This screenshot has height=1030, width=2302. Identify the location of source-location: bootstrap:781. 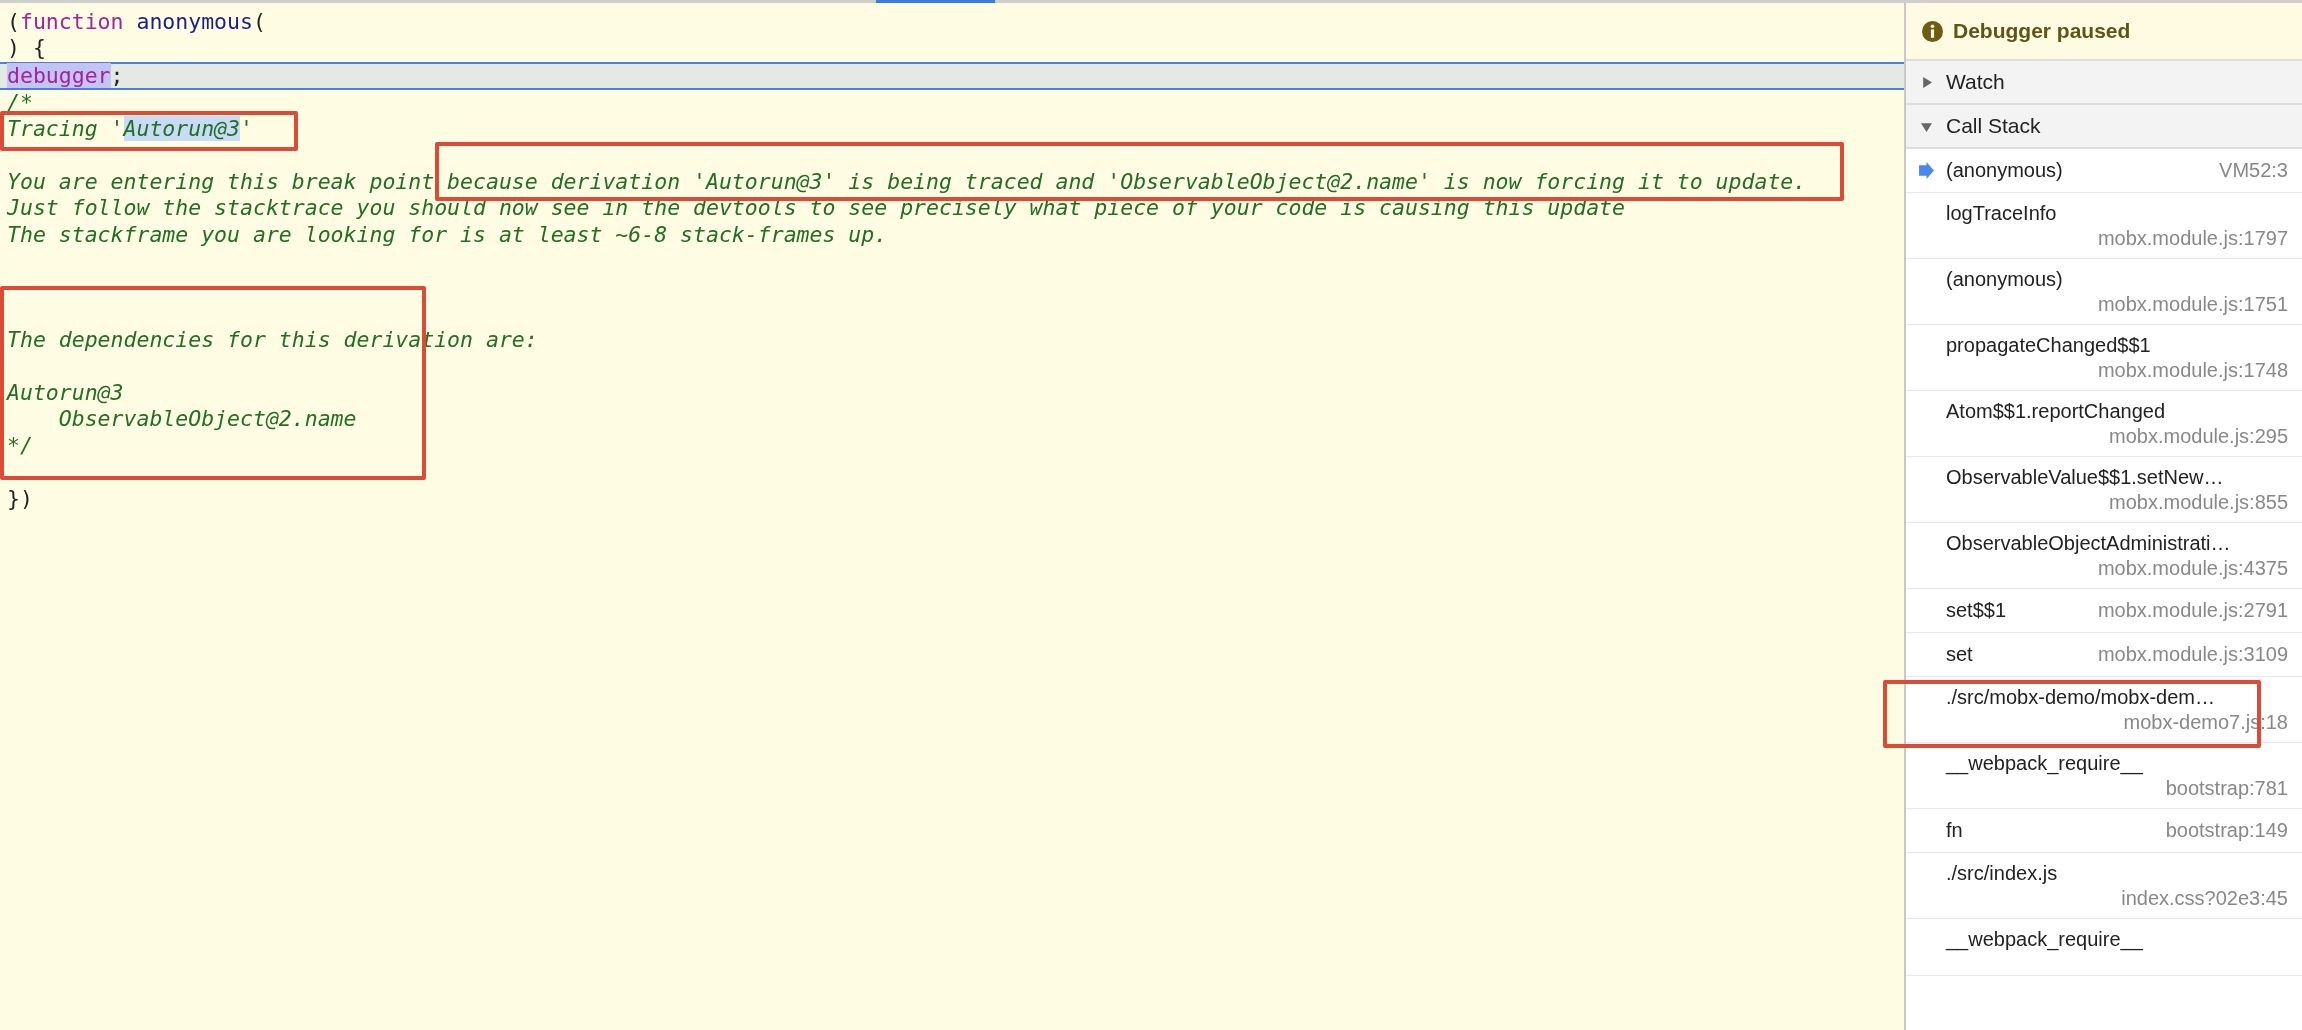
(2226, 788).